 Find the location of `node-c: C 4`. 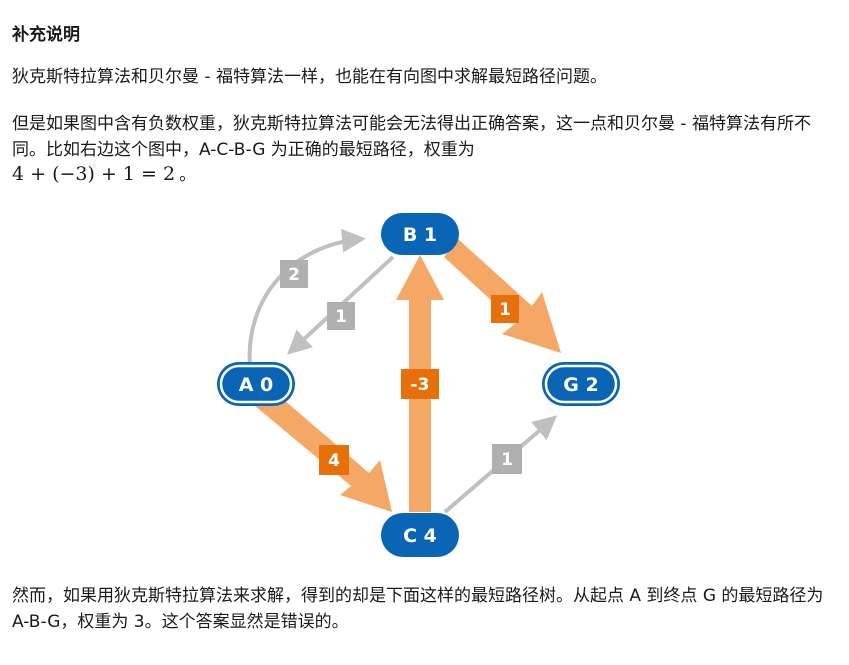

node-c: C 4 is located at coordinates (420, 535).